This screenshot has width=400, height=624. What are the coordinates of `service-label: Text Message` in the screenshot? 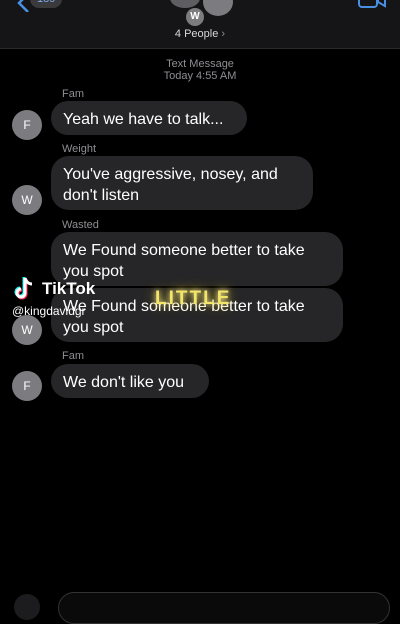 It's located at (200, 64).